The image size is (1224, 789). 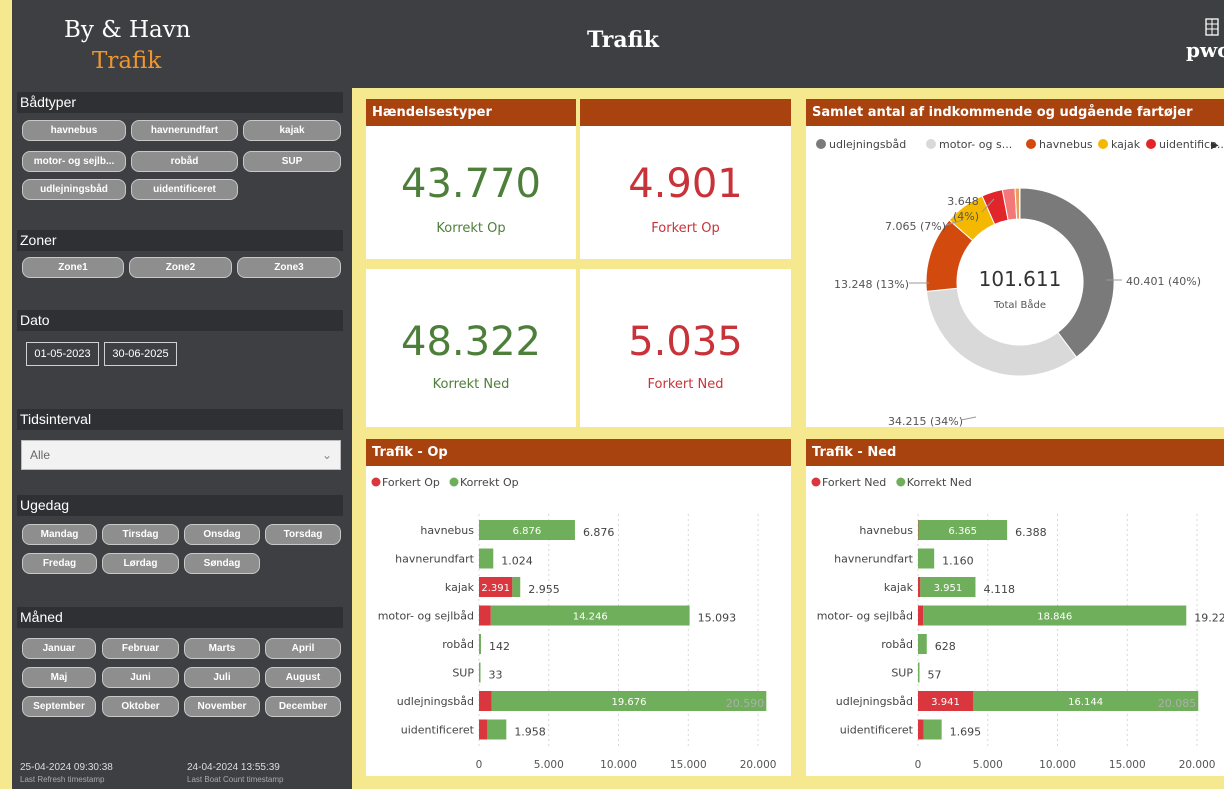 I want to click on dato-label: Dato, so click(x=180, y=320).